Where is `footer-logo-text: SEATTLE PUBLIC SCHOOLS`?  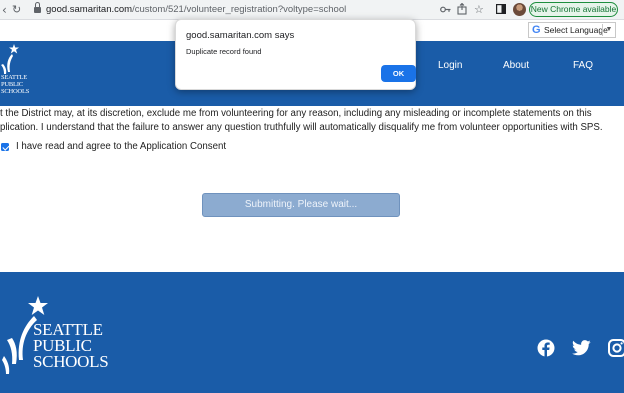 footer-logo-text: SEATTLE PUBLIC SCHOOLS is located at coordinates (71, 346).